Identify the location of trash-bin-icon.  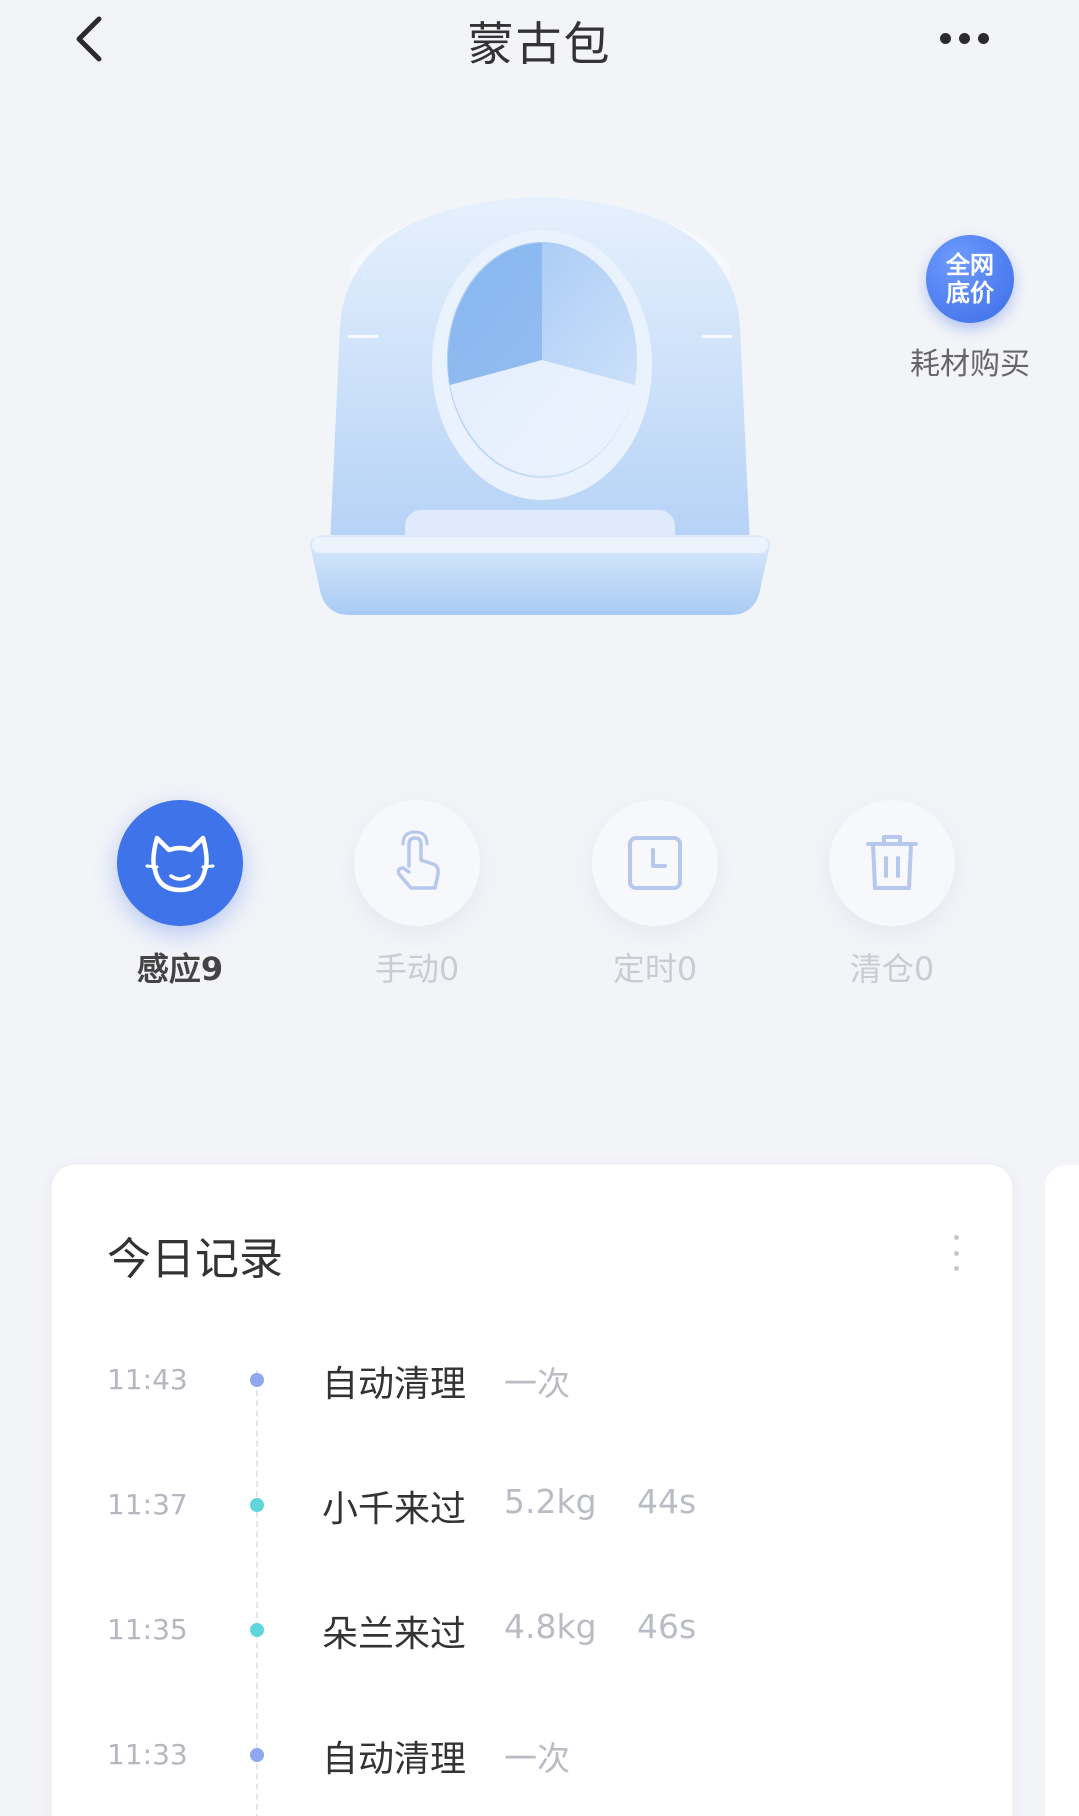
(892, 862).